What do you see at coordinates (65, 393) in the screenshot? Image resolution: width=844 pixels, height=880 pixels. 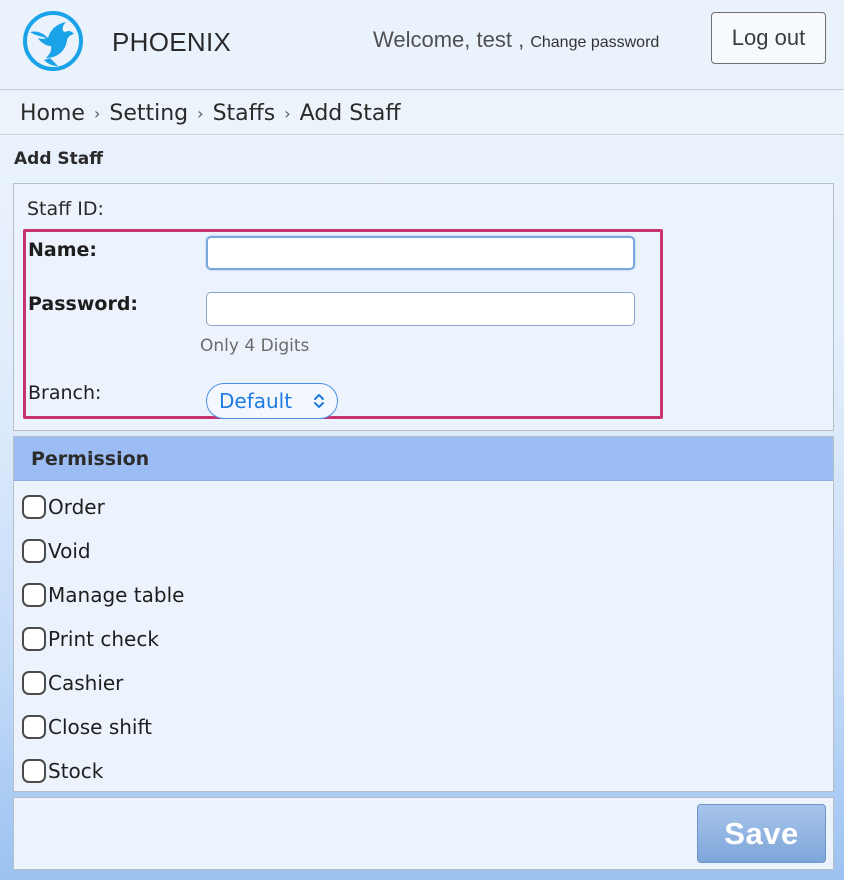 I see `branch-label: Branch:` at bounding box center [65, 393].